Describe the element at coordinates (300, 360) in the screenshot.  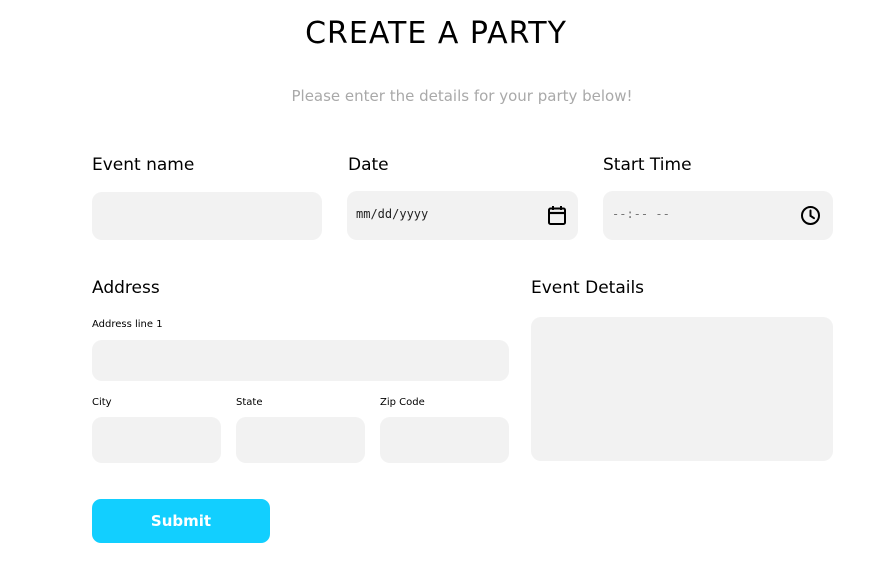
I see `address-line1-input` at that location.